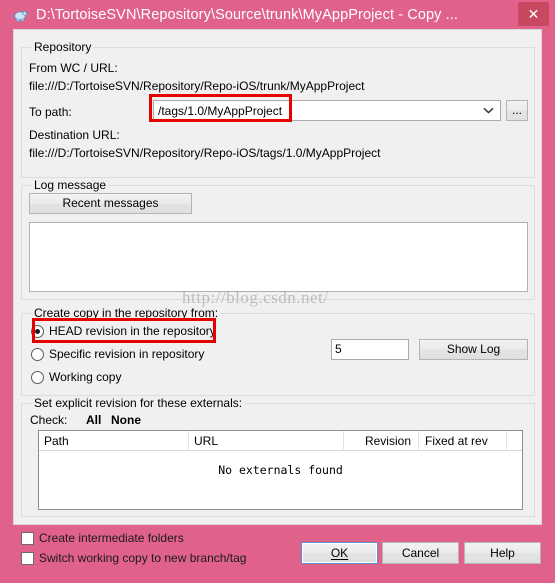 Image resolution: width=555 pixels, height=583 pixels. Describe the element at coordinates (127, 354) in the screenshot. I see `radio-specific-revision-label: Specific revision in repository` at that location.